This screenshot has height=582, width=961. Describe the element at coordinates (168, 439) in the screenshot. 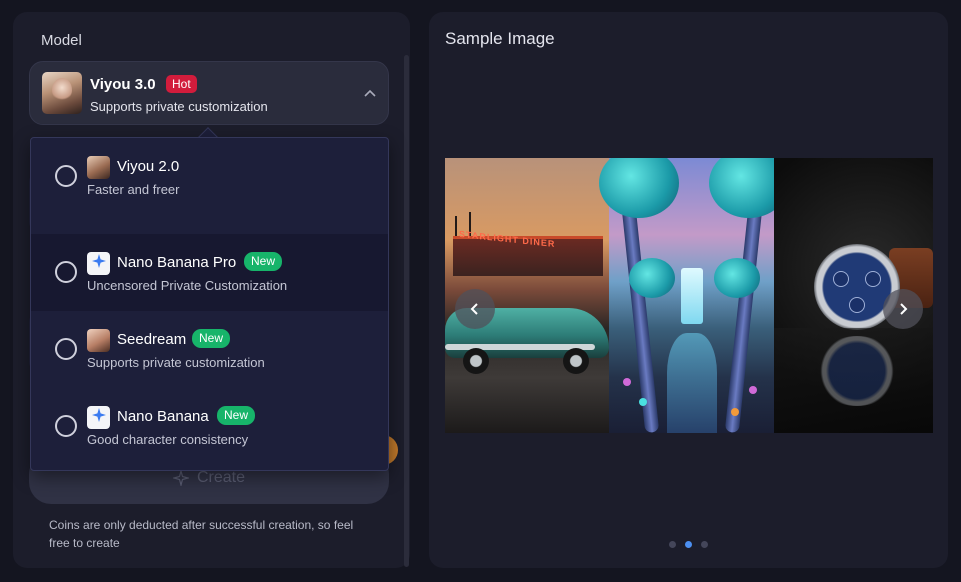

I see `option-subtitle: Good character consistency` at that location.